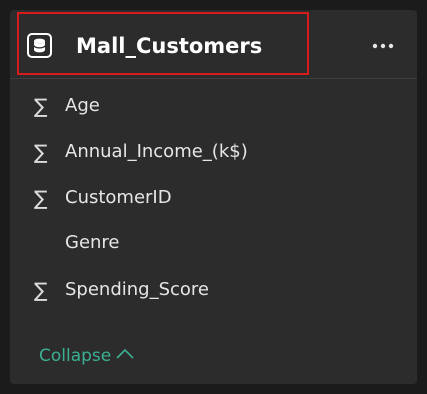  I want to click on field-label: Genre, so click(92, 242).